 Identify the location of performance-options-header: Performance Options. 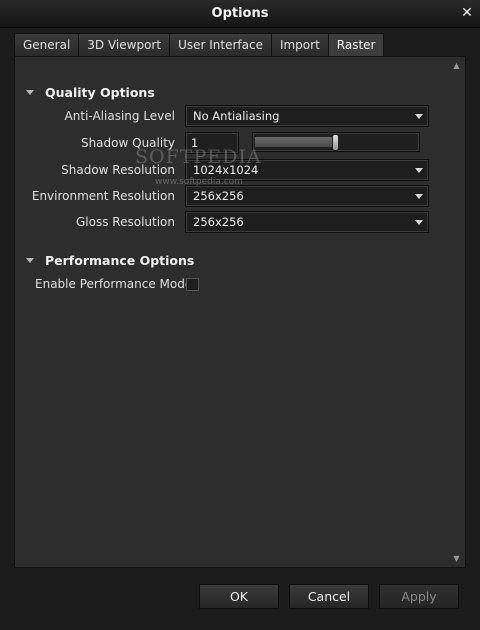
(110, 260).